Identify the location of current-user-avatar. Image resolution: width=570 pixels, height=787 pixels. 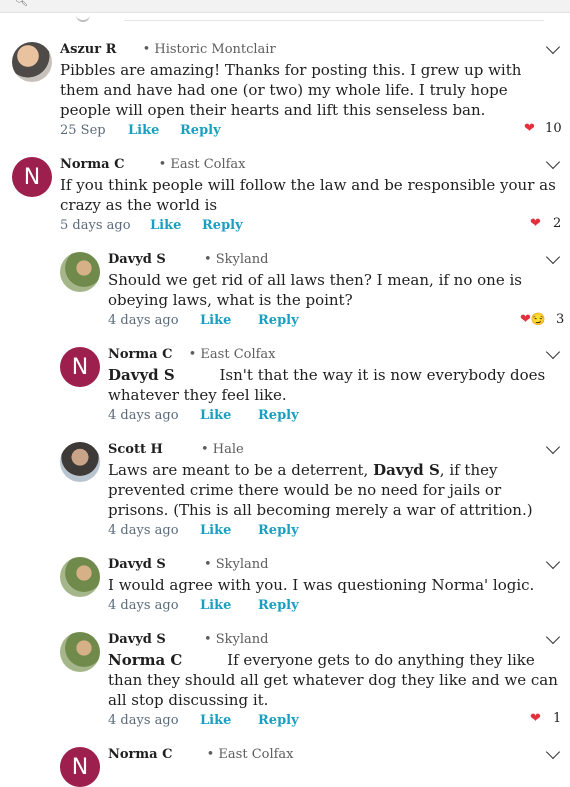
(83, 17).